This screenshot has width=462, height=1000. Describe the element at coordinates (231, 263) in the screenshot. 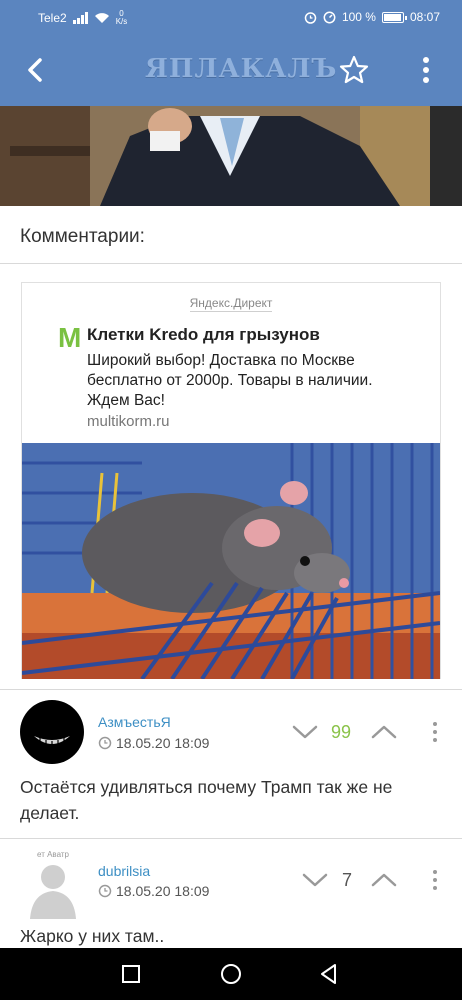

I see `divider` at that location.